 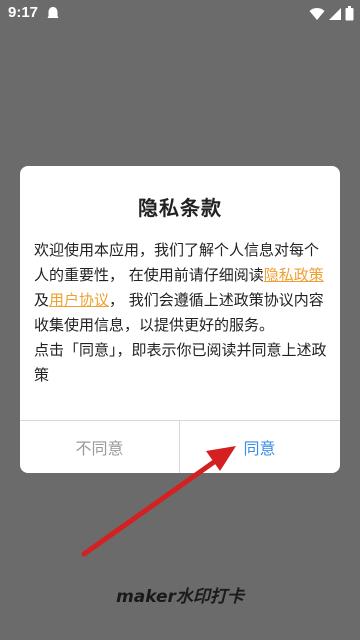 What do you see at coordinates (335, 14) in the screenshot?
I see `signal-icon` at bounding box center [335, 14].